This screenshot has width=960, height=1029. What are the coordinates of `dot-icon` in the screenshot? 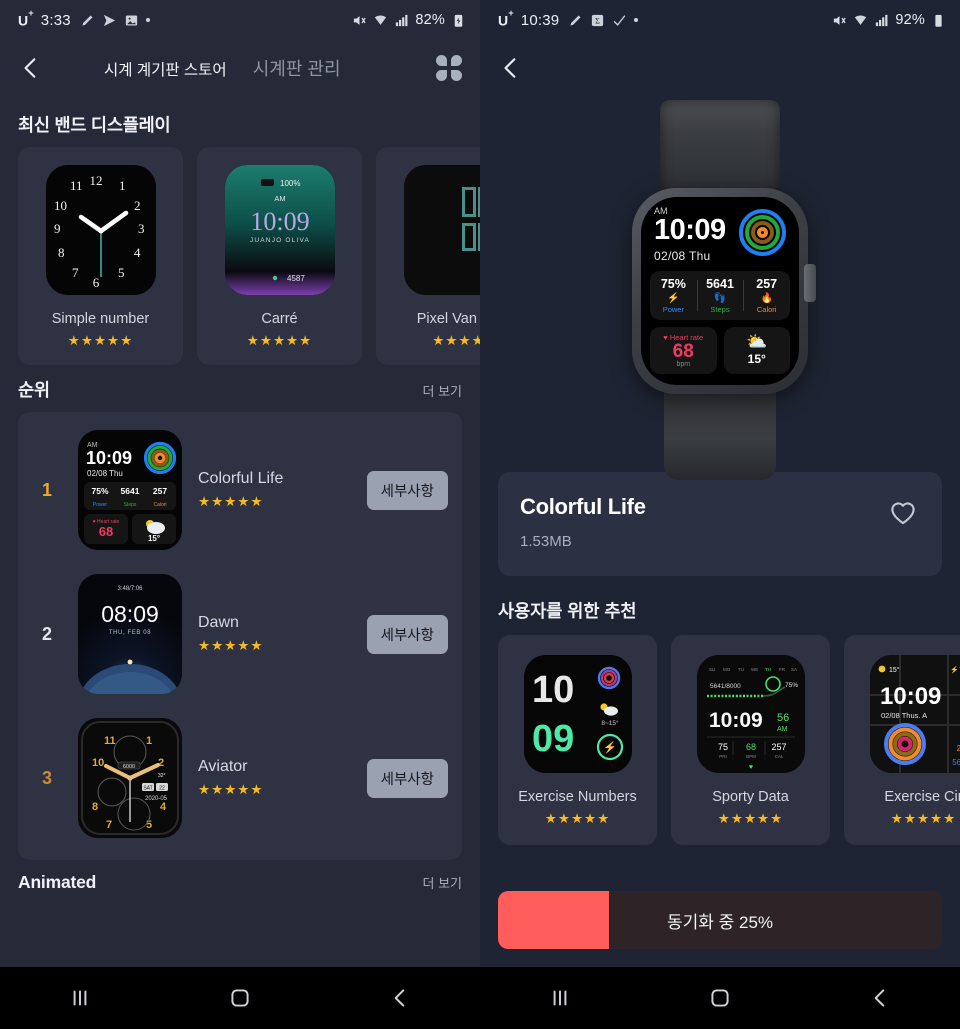 It's located at (636, 20).